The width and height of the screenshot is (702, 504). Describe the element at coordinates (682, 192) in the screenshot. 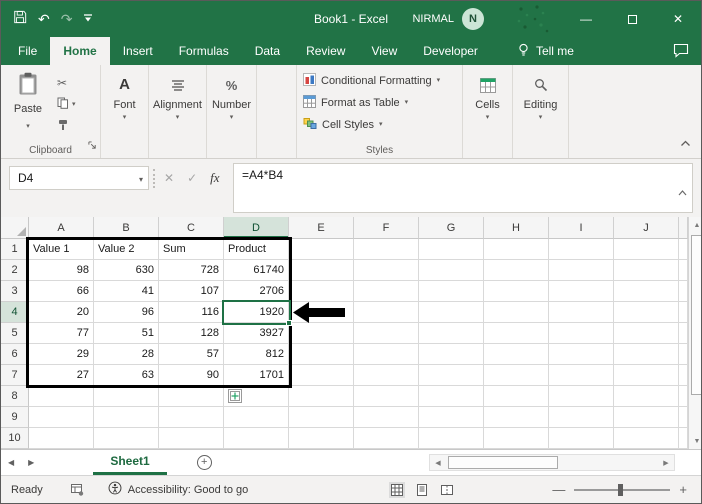

I see `formula-bar-collapse-icon` at that location.